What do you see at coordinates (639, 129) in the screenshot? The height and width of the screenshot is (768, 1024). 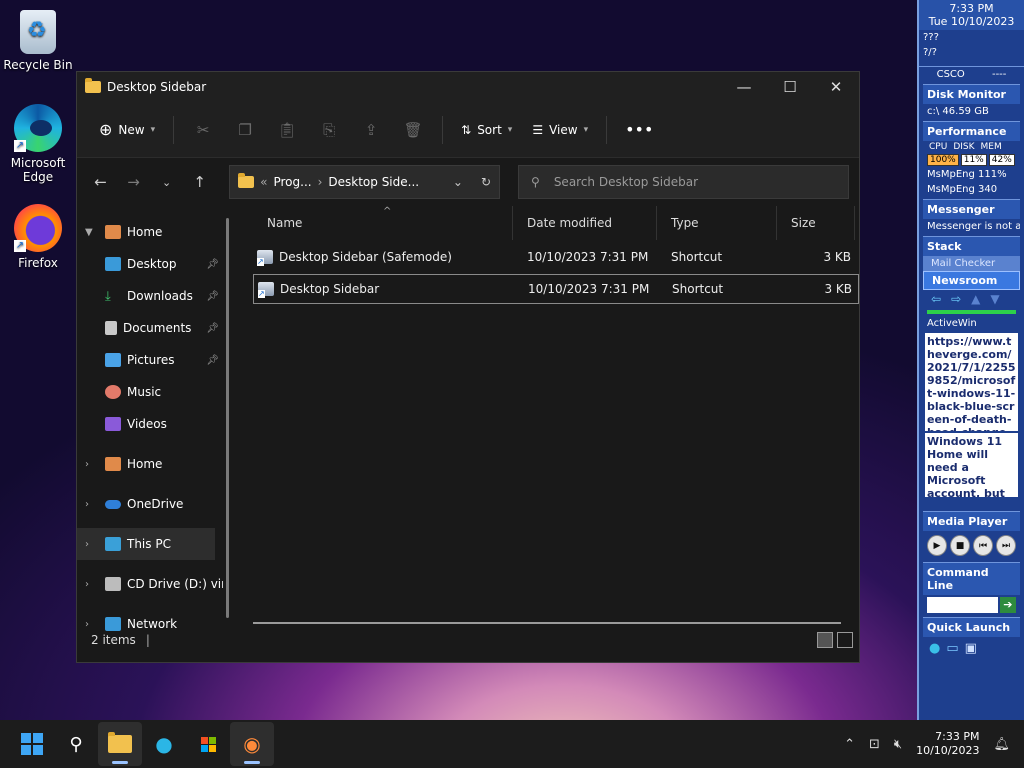 I see `more-options-button: •••` at bounding box center [639, 129].